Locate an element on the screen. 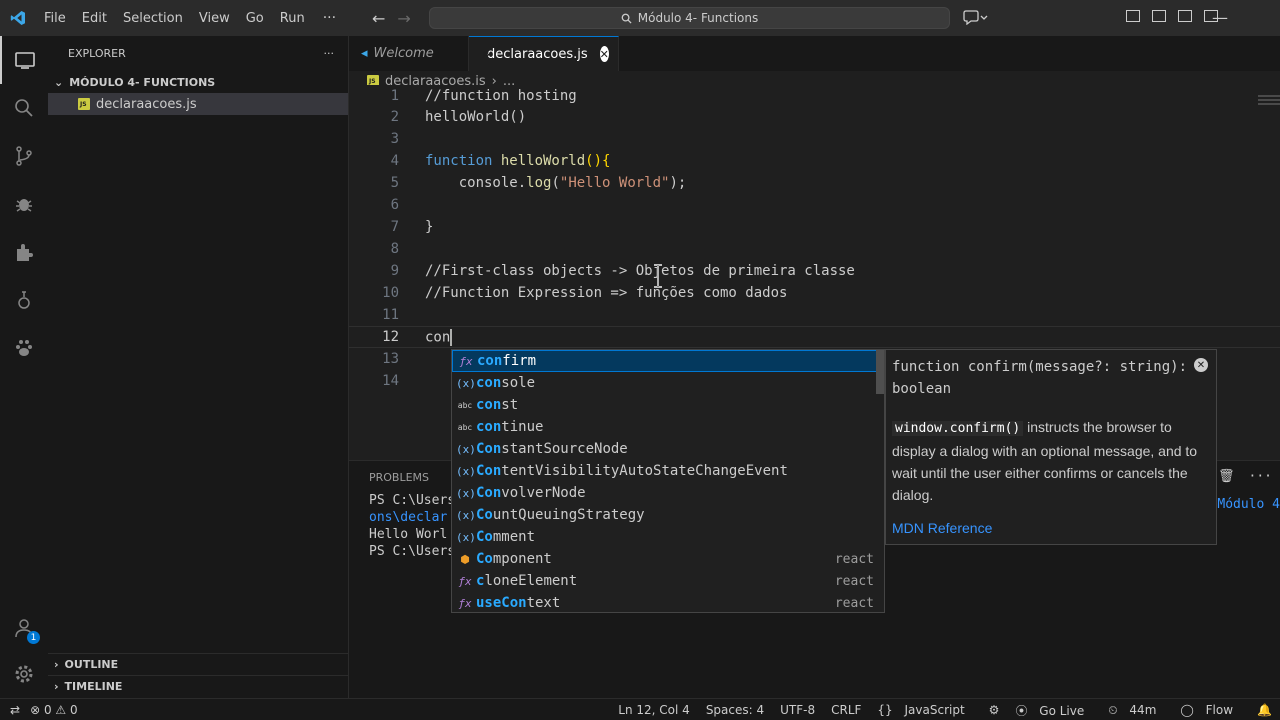 This screenshot has height=720, width=1280. explorer-icon is located at coordinates (24, 60).